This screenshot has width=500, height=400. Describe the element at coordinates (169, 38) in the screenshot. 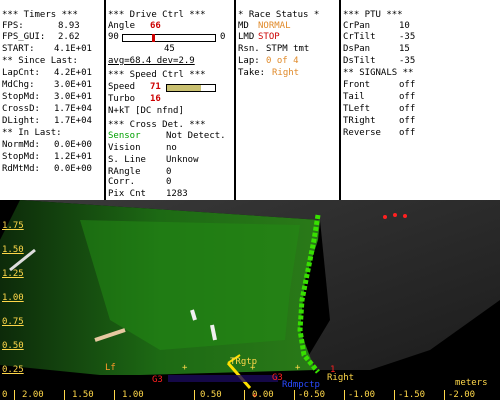

I see `angle-slider` at that location.